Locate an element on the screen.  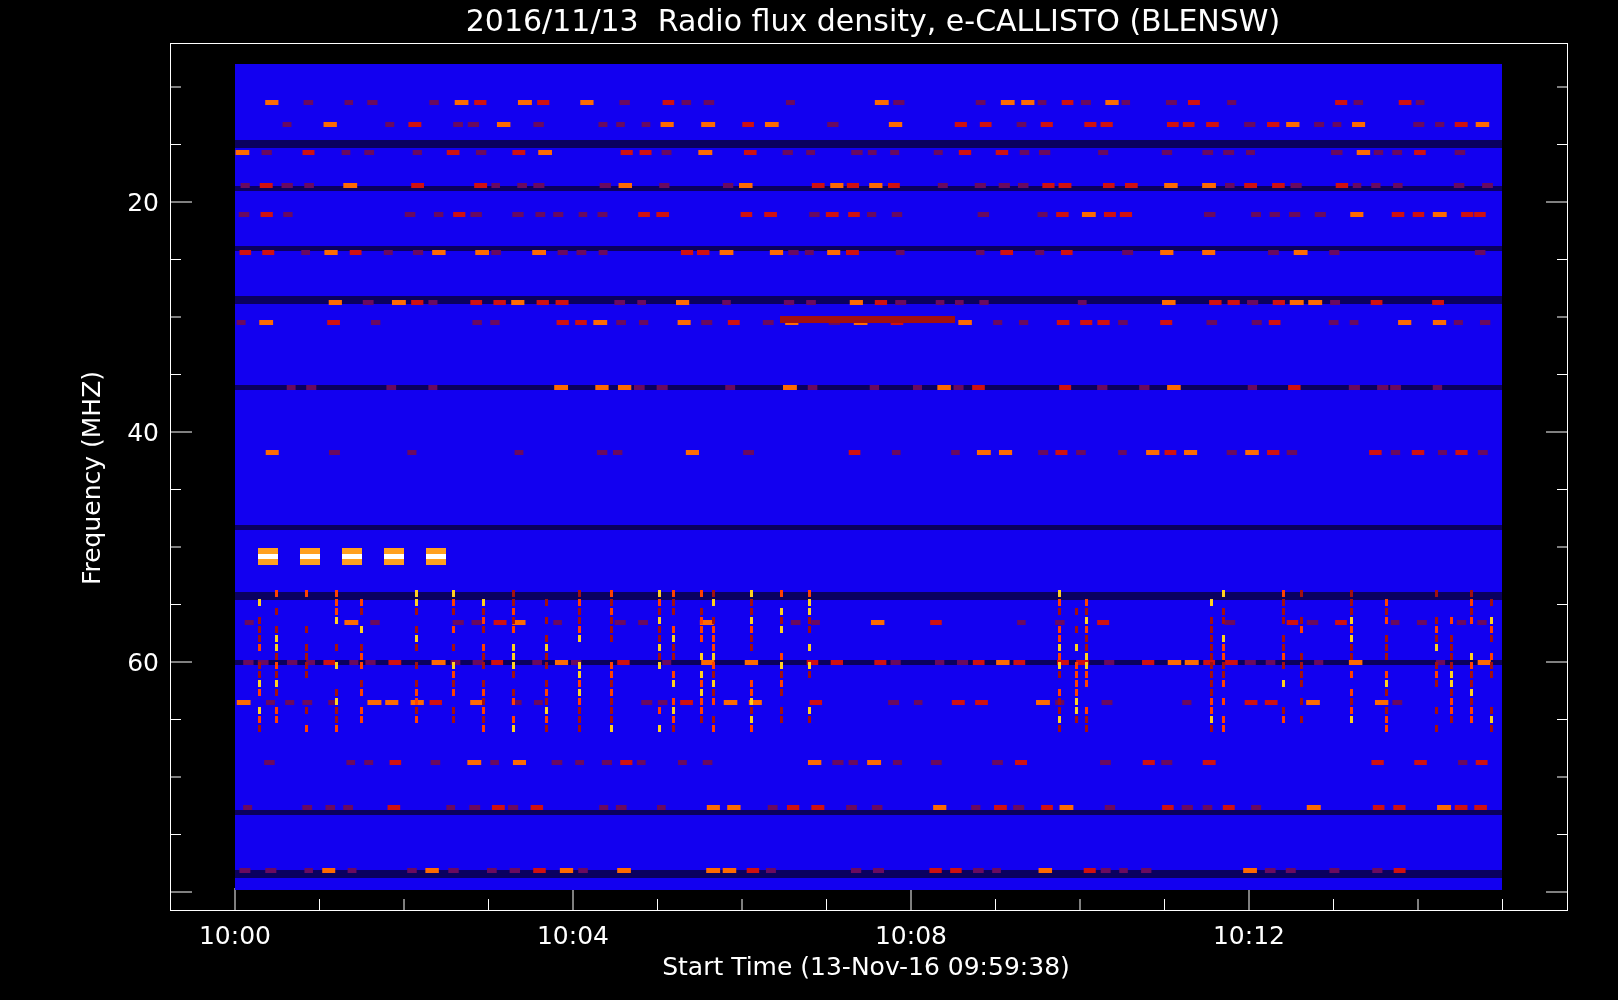
x-axis-label: Start Time (13-Nov-16 09:59:38) is located at coordinates (866, 966).